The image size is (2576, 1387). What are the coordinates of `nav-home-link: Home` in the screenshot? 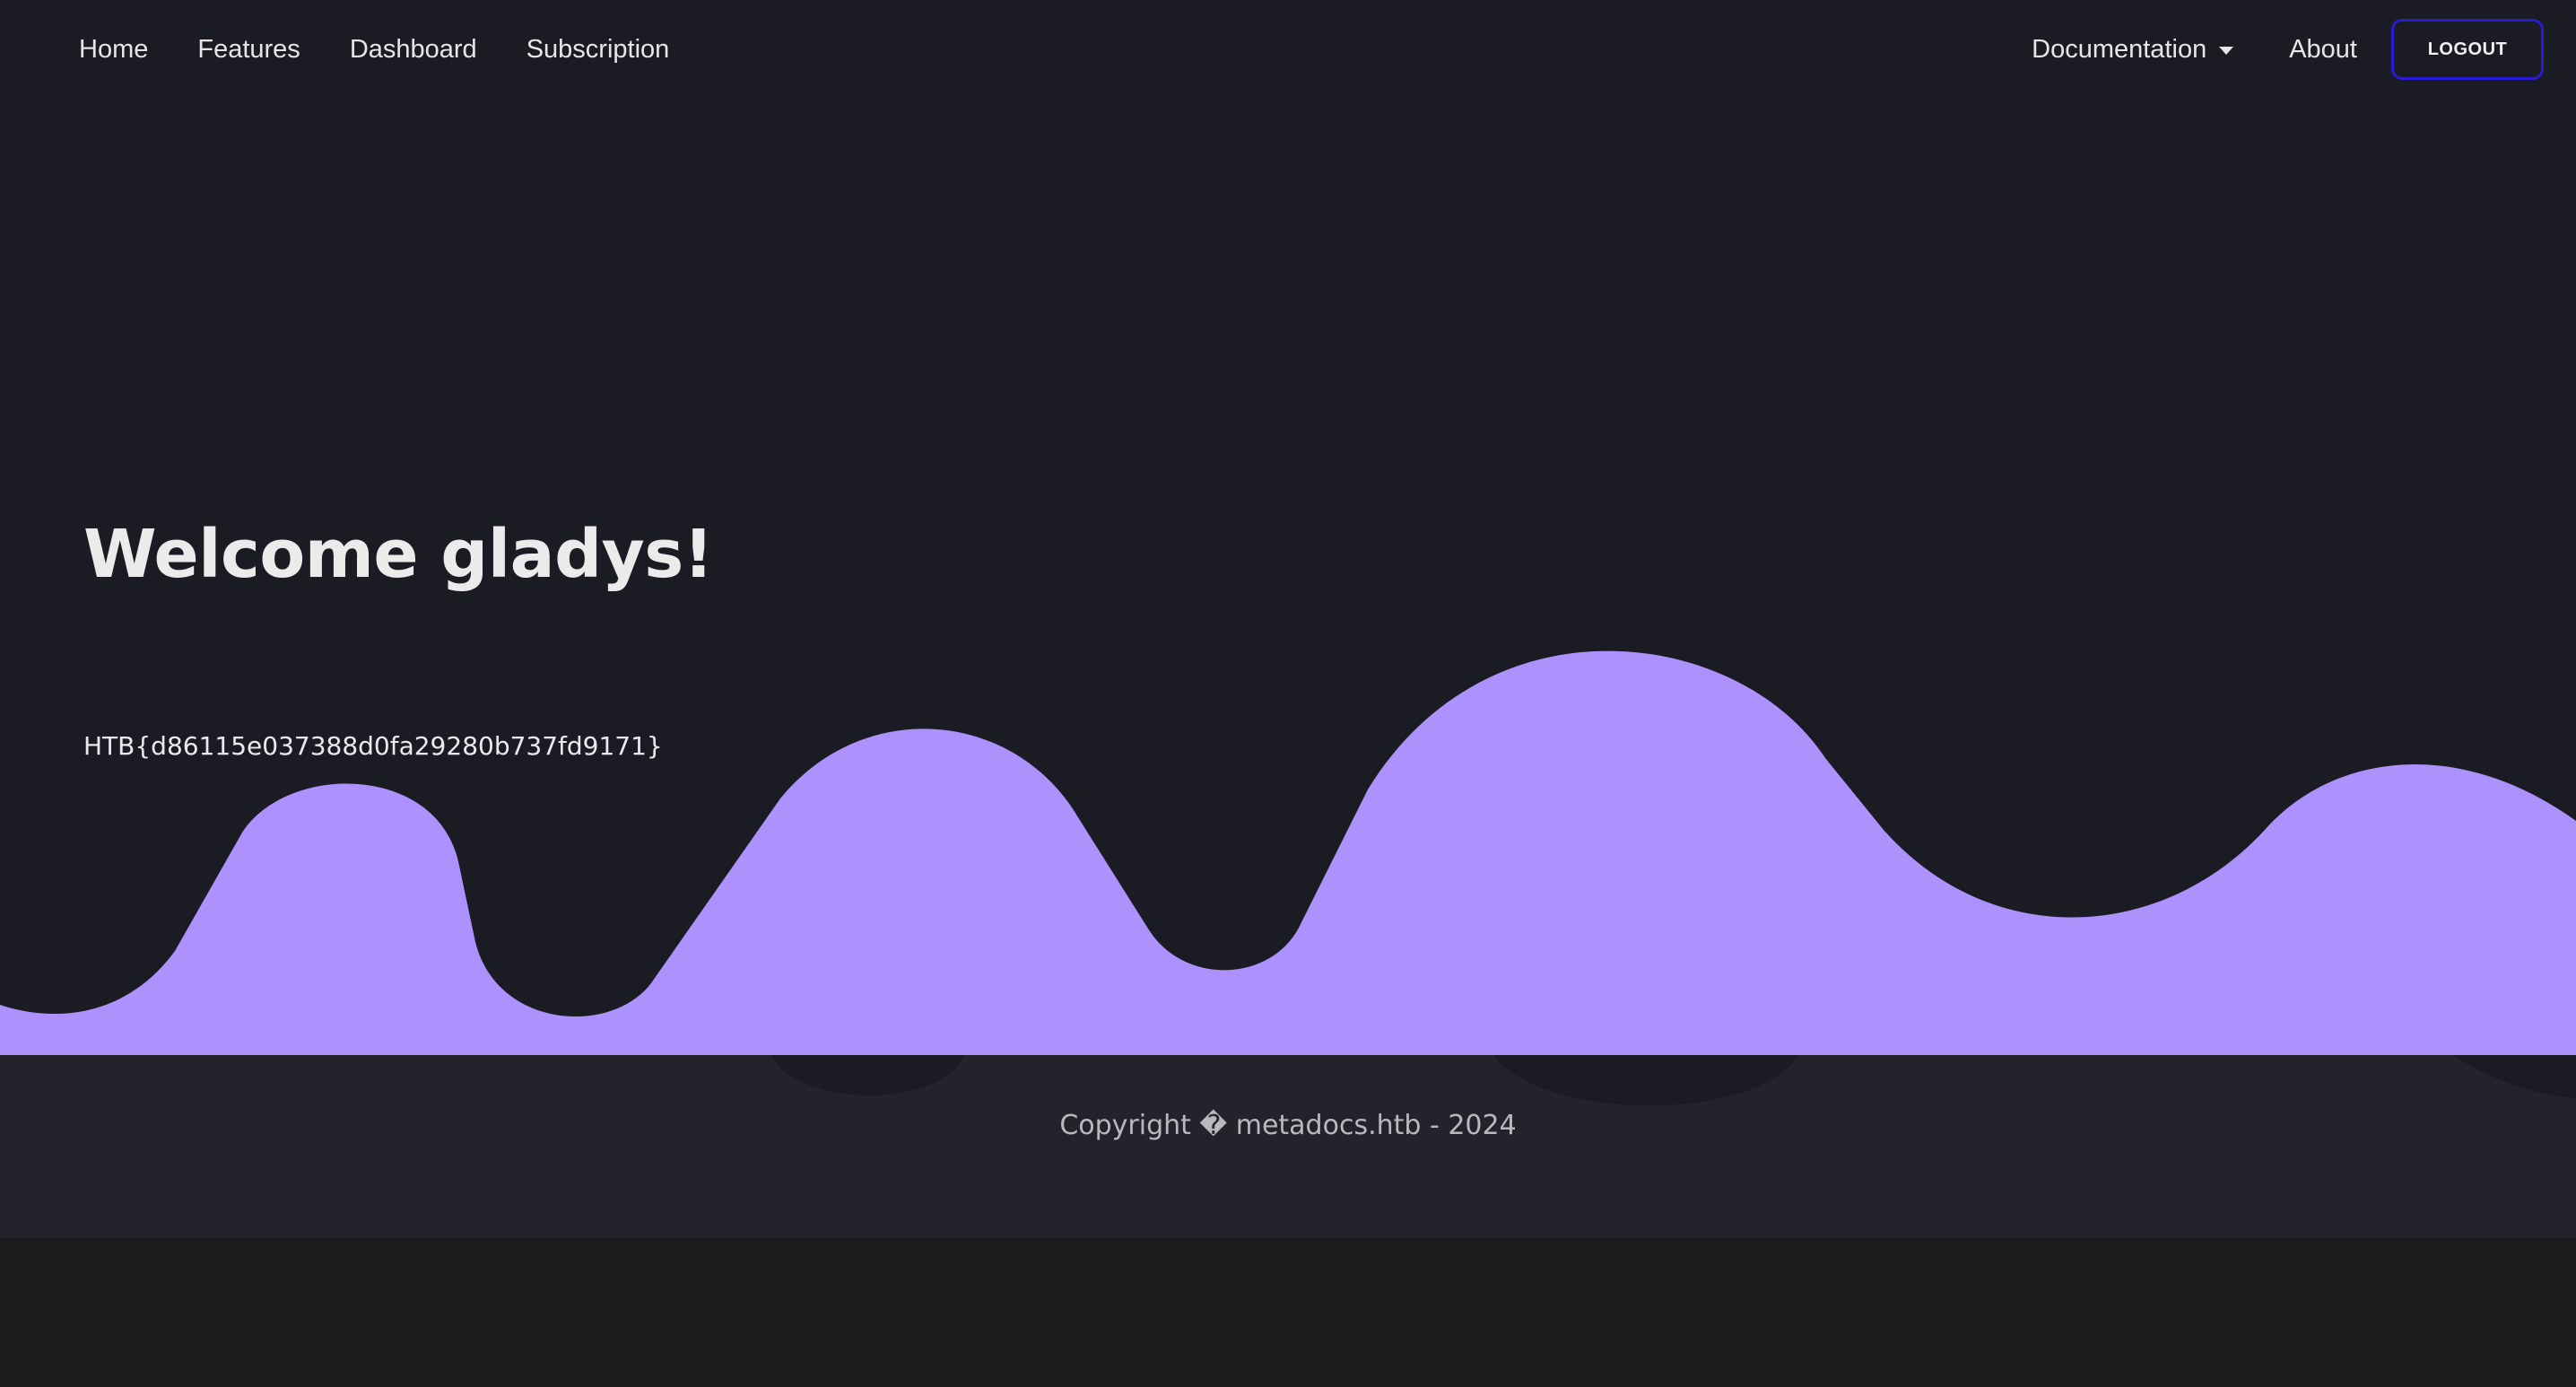 It's located at (113, 49).